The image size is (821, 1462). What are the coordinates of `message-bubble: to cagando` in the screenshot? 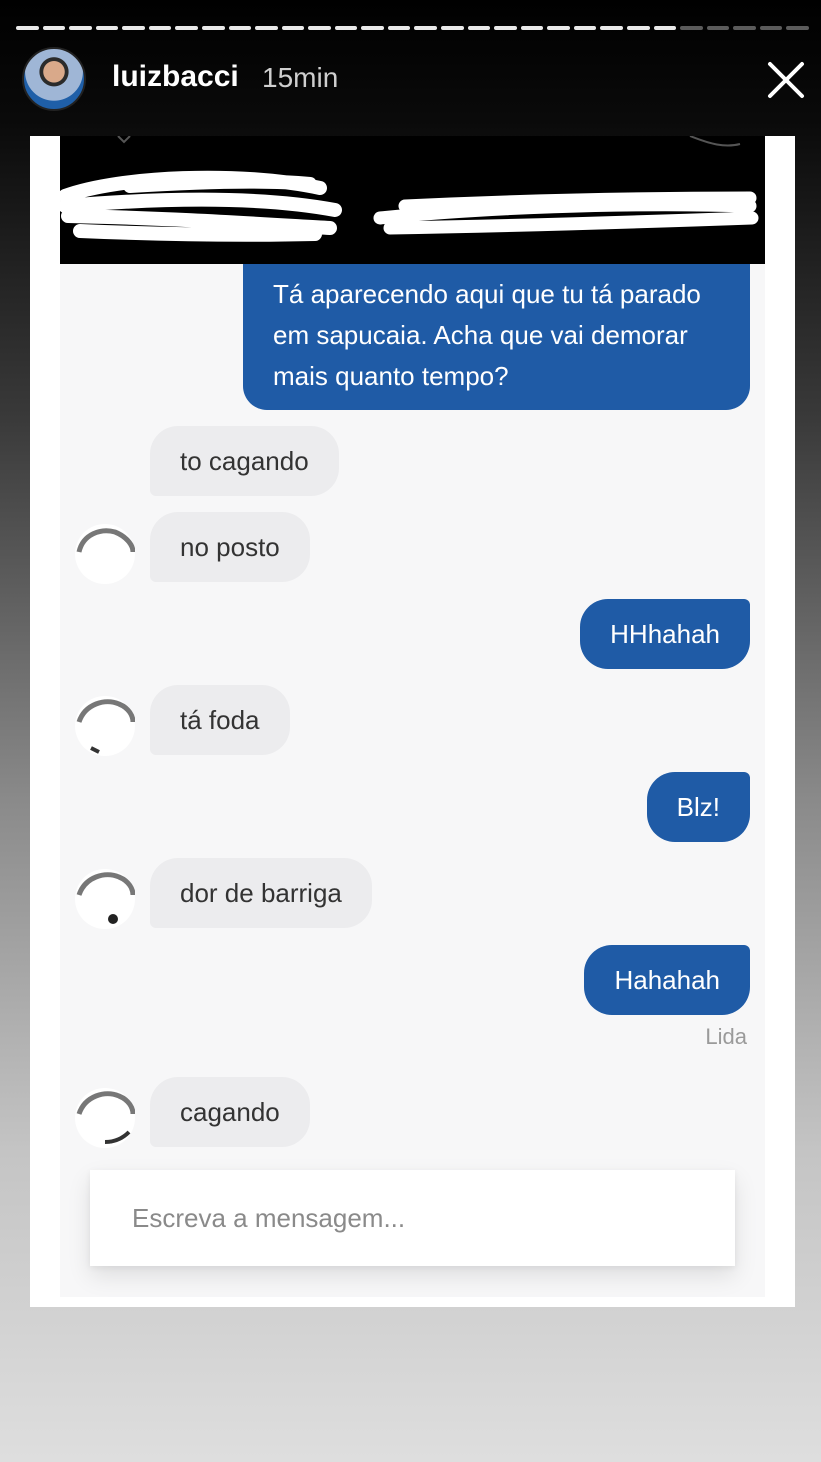 It's located at (244, 461).